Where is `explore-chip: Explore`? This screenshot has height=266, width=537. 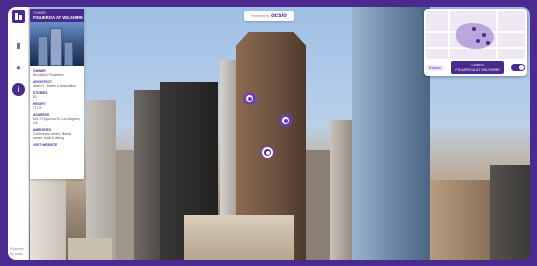
explore-chip: Explore is located at coordinates (435, 67).